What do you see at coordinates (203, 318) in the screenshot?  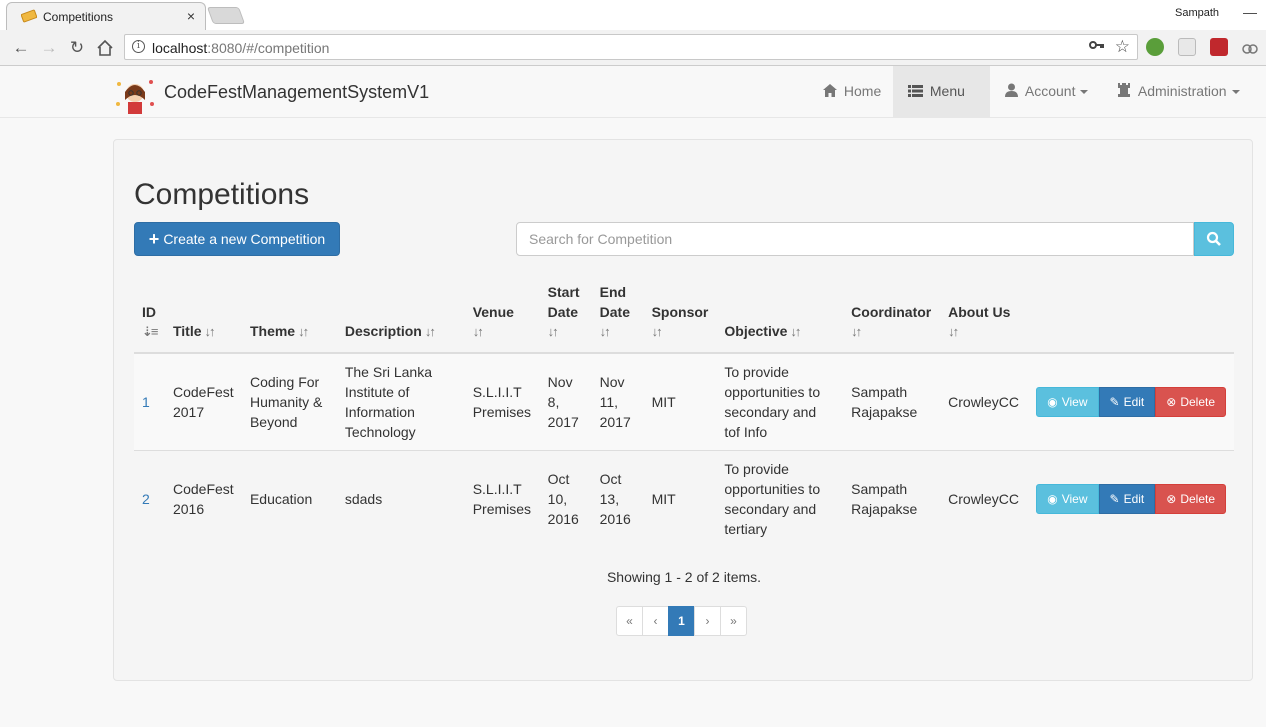 I see `col-title: Title ↓↑` at bounding box center [203, 318].